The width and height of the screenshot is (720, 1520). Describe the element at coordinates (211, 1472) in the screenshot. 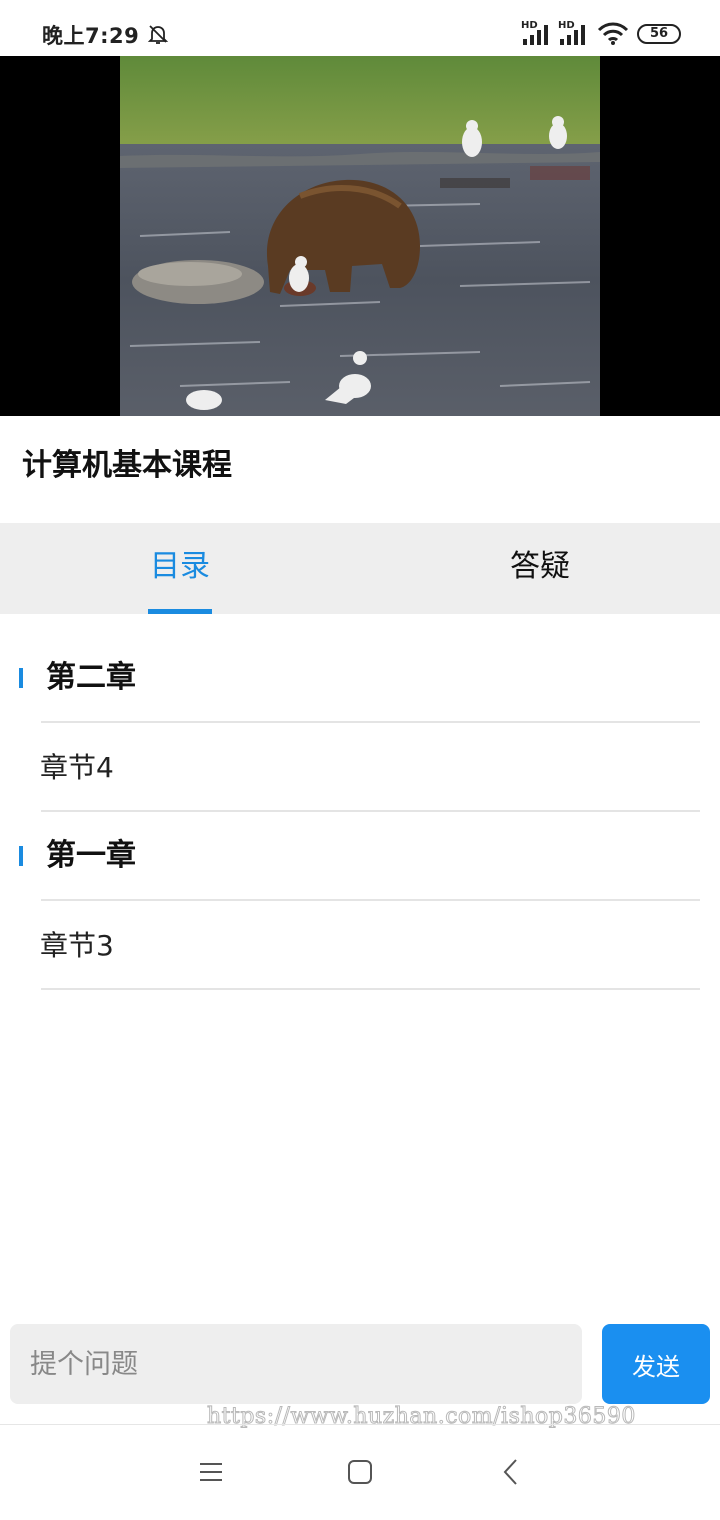

I see `menu-icon` at that location.